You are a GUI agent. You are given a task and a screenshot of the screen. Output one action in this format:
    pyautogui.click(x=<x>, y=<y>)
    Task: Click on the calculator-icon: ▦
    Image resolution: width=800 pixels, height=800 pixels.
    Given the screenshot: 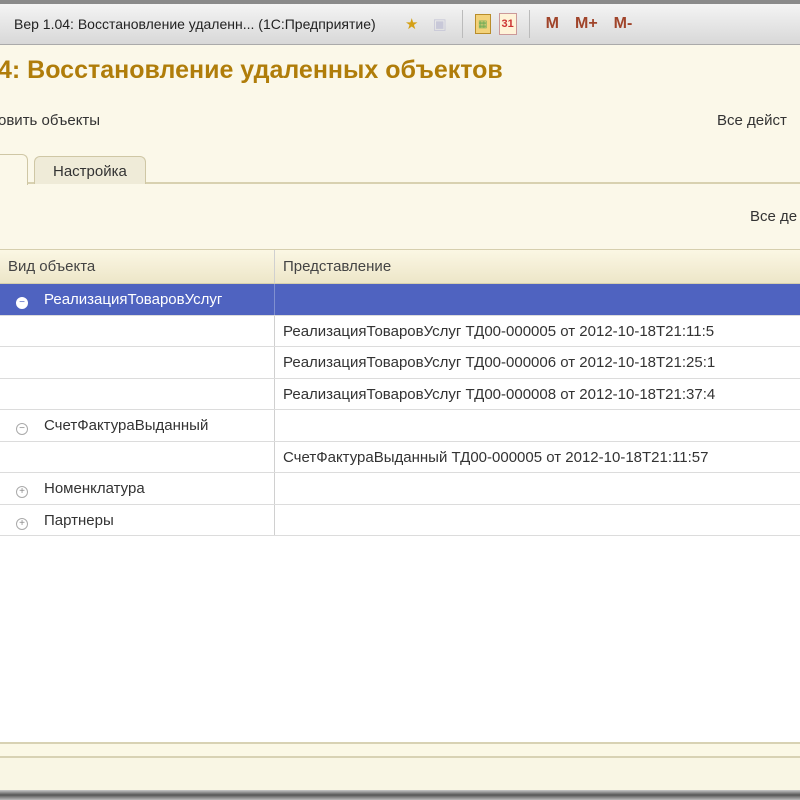 What is the action you would take?
    pyautogui.click(x=482, y=24)
    